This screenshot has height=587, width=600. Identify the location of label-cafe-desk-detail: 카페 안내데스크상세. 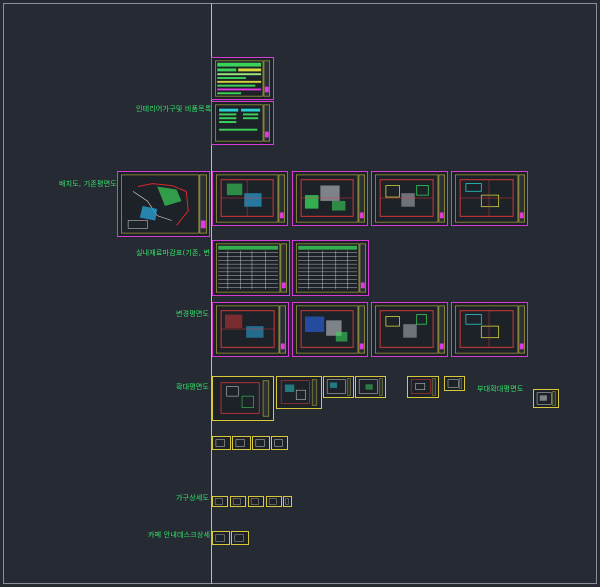
(179, 535).